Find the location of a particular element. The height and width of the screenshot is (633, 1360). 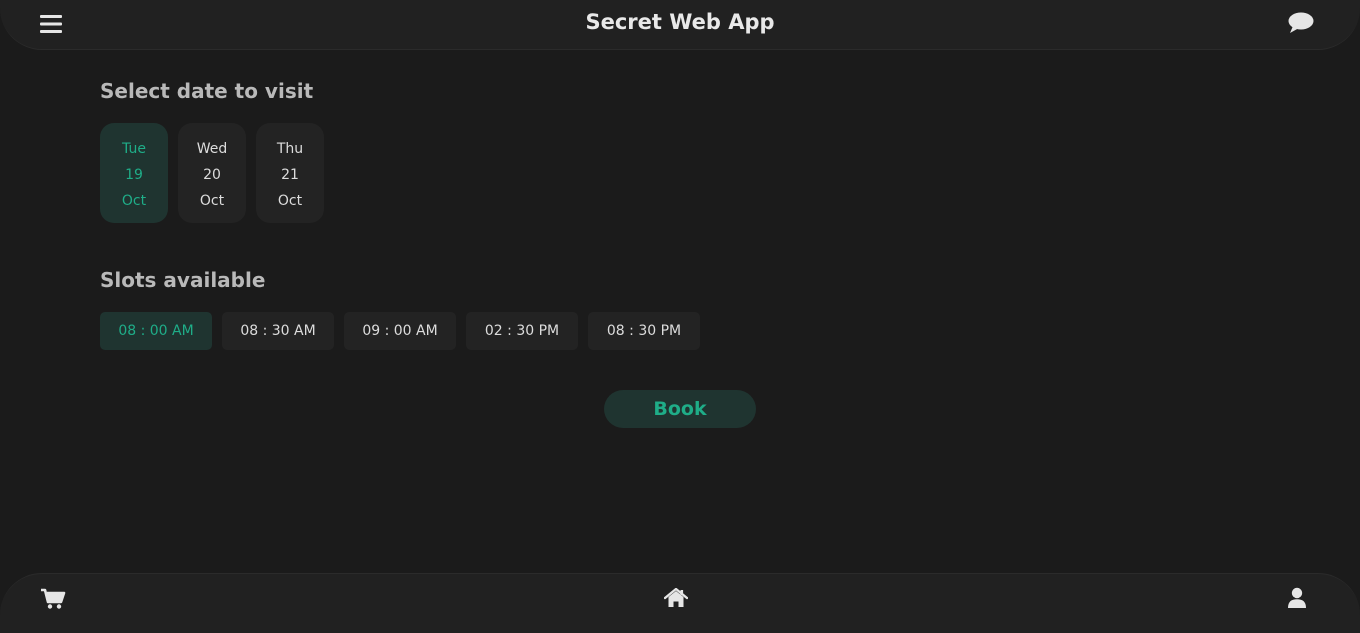

date-option-tue-19: Tue 19 Oct is located at coordinates (134, 173).